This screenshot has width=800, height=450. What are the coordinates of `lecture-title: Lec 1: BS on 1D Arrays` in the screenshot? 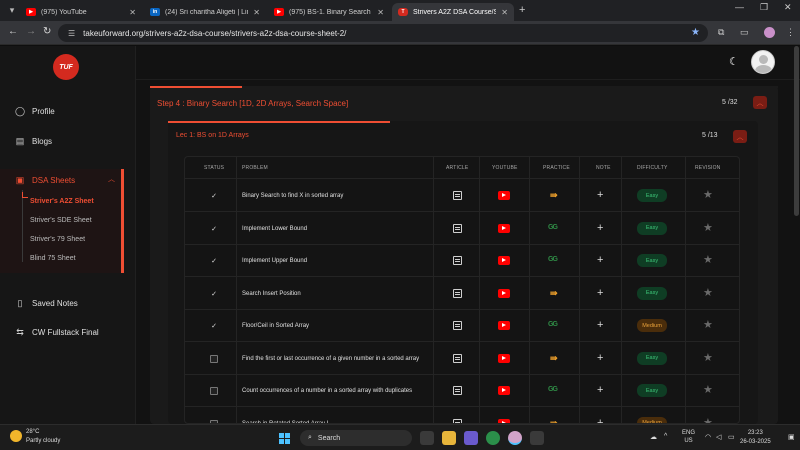 It's located at (212, 135).